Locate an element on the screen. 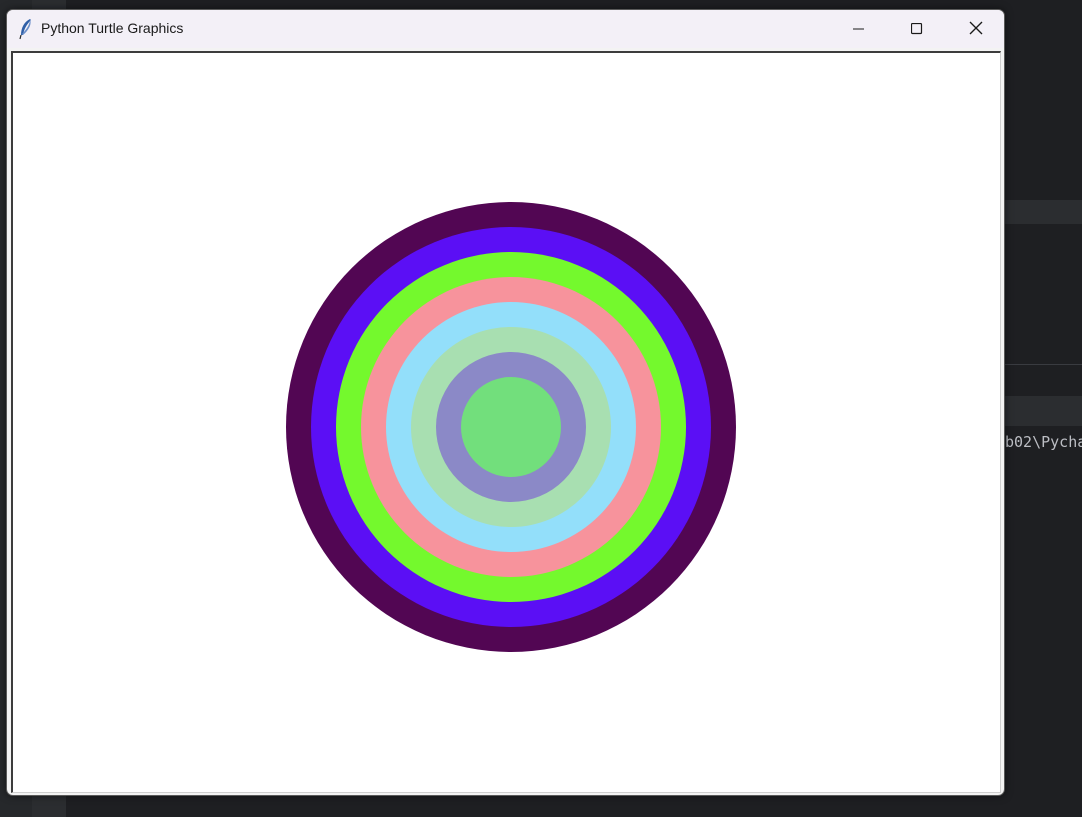  maximize-icon is located at coordinates (916, 29).